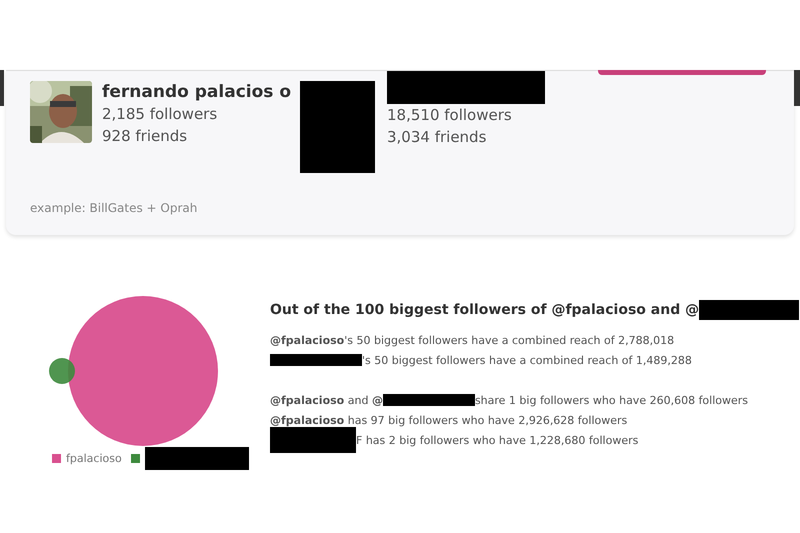  What do you see at coordinates (682, 72) in the screenshot?
I see `submit-button` at bounding box center [682, 72].